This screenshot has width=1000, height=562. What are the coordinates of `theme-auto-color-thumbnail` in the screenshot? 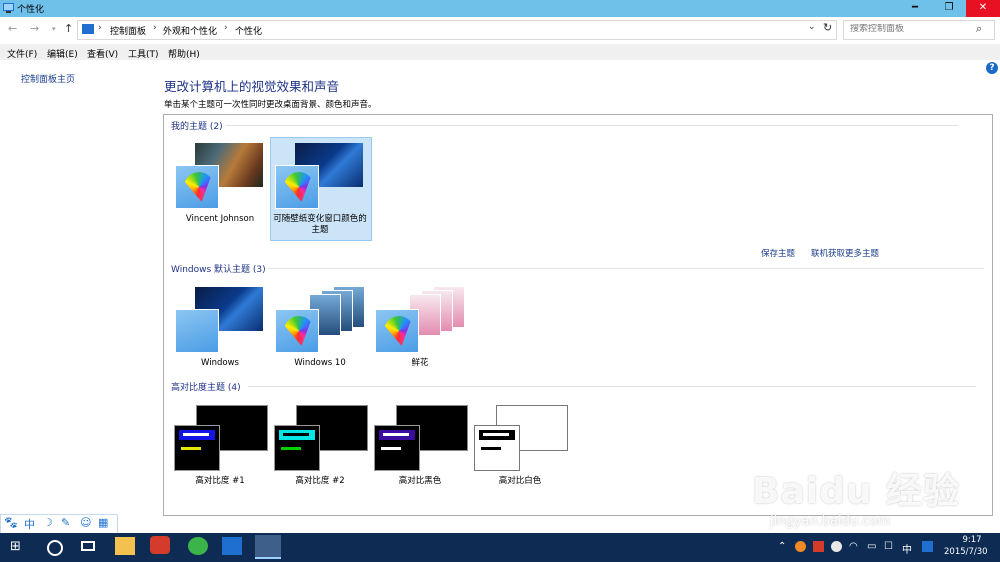 It's located at (321, 178).